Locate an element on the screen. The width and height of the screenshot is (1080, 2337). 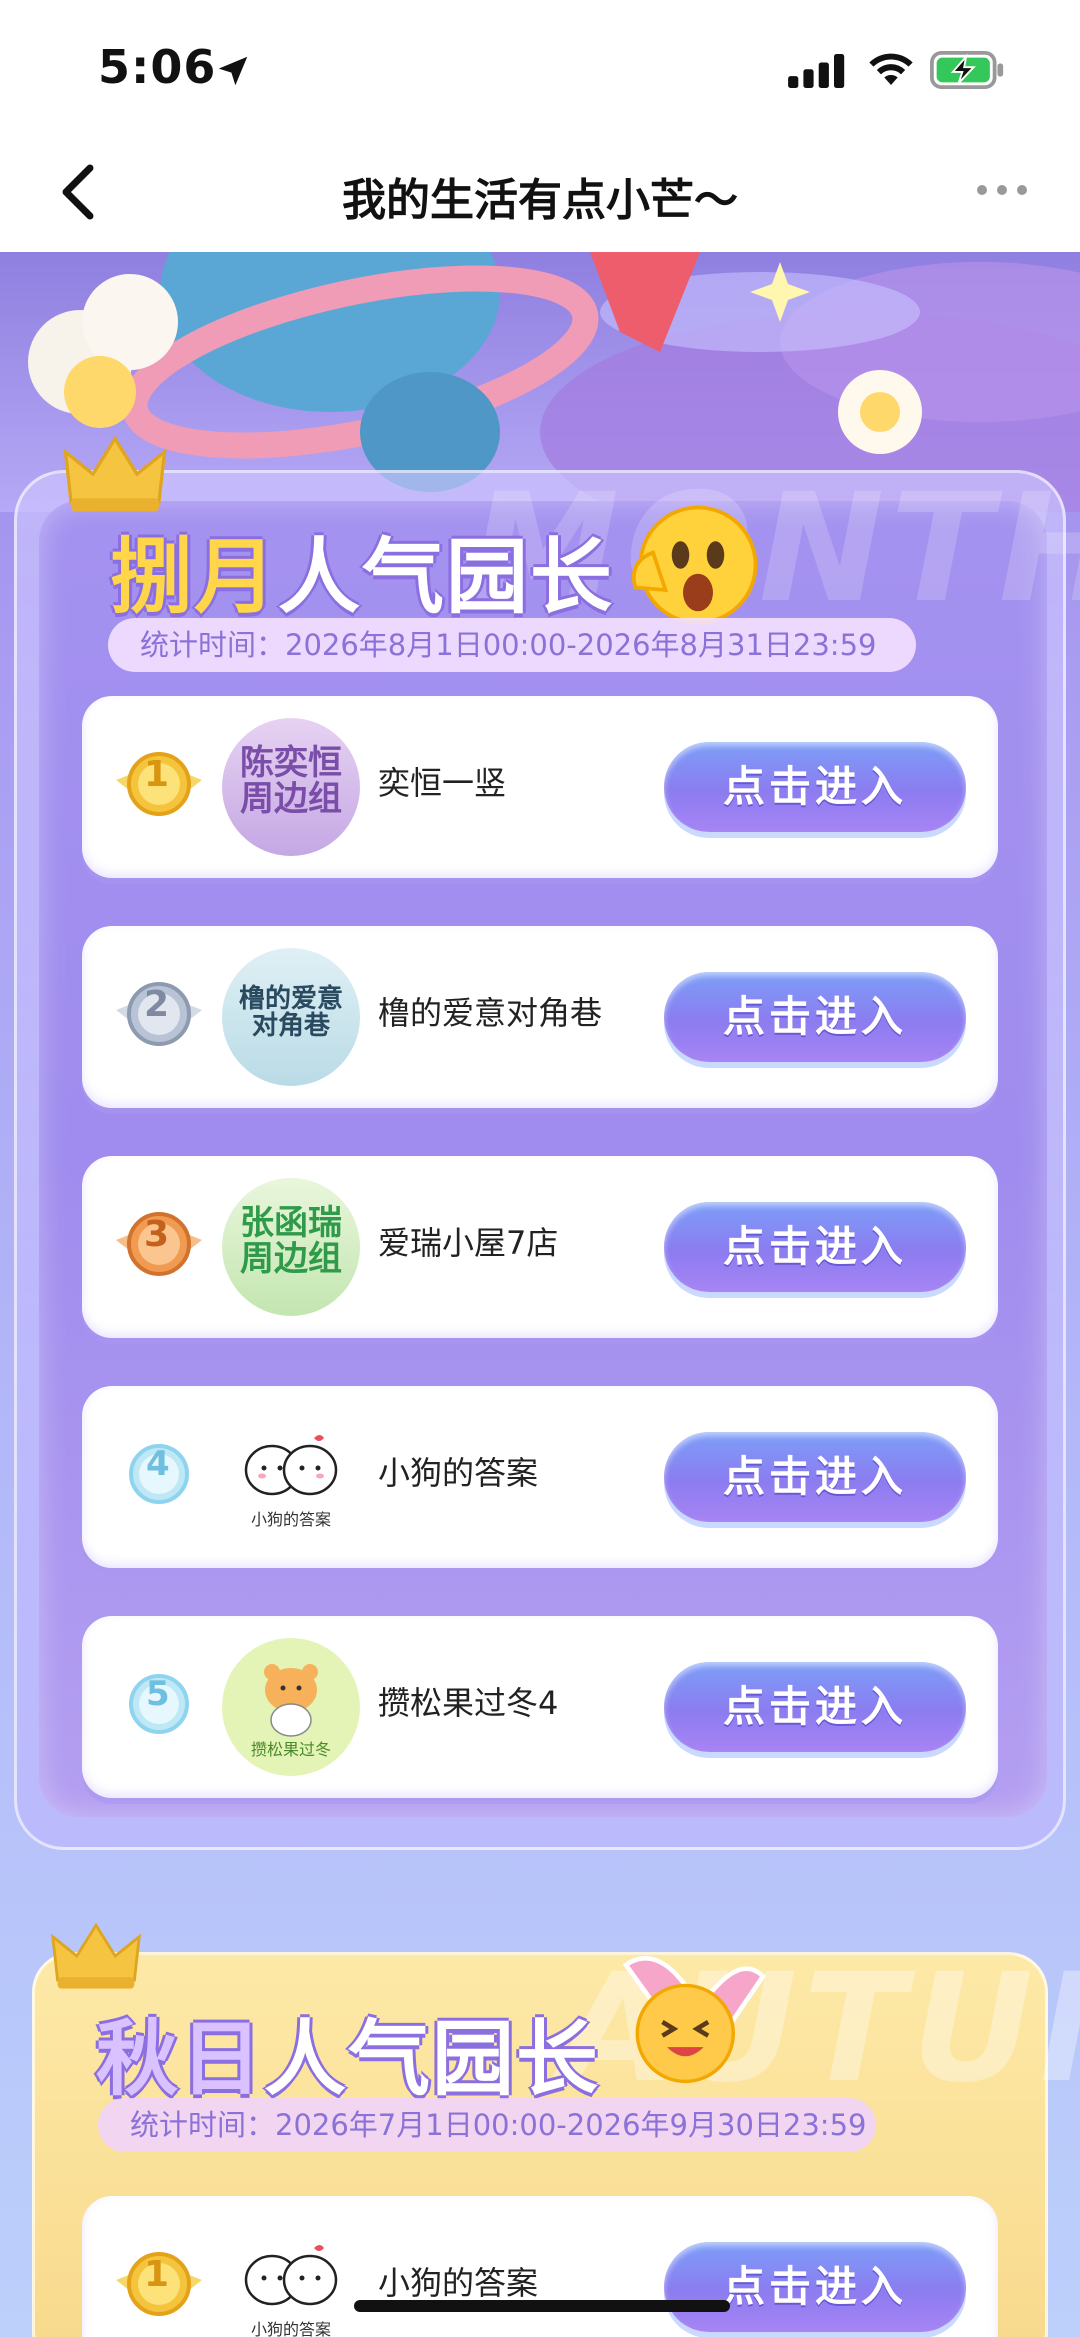
ranking-card-4: 4 小狗的答案 小狗的答案 点击进入 is located at coordinates (540, 1477).